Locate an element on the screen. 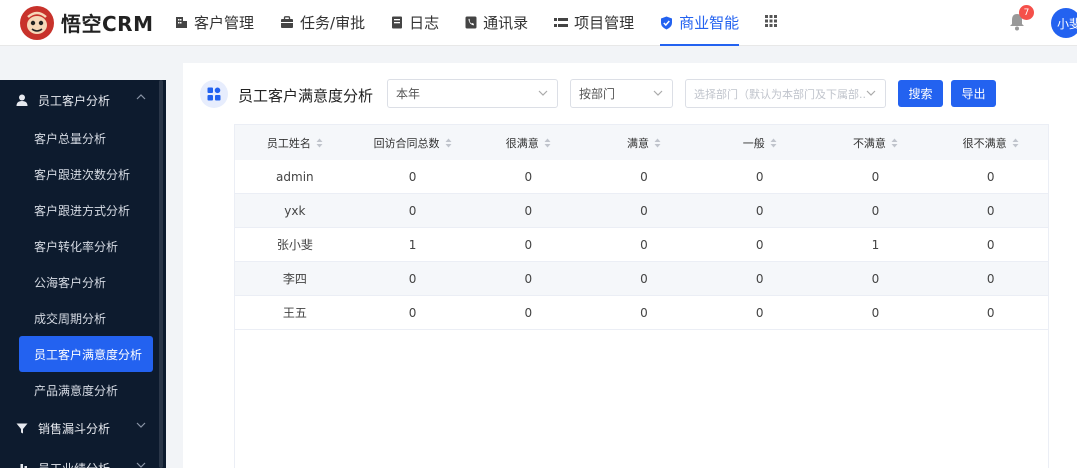 The height and width of the screenshot is (468, 1077). col-dissatisfied: 不满意 is located at coordinates (876, 142).